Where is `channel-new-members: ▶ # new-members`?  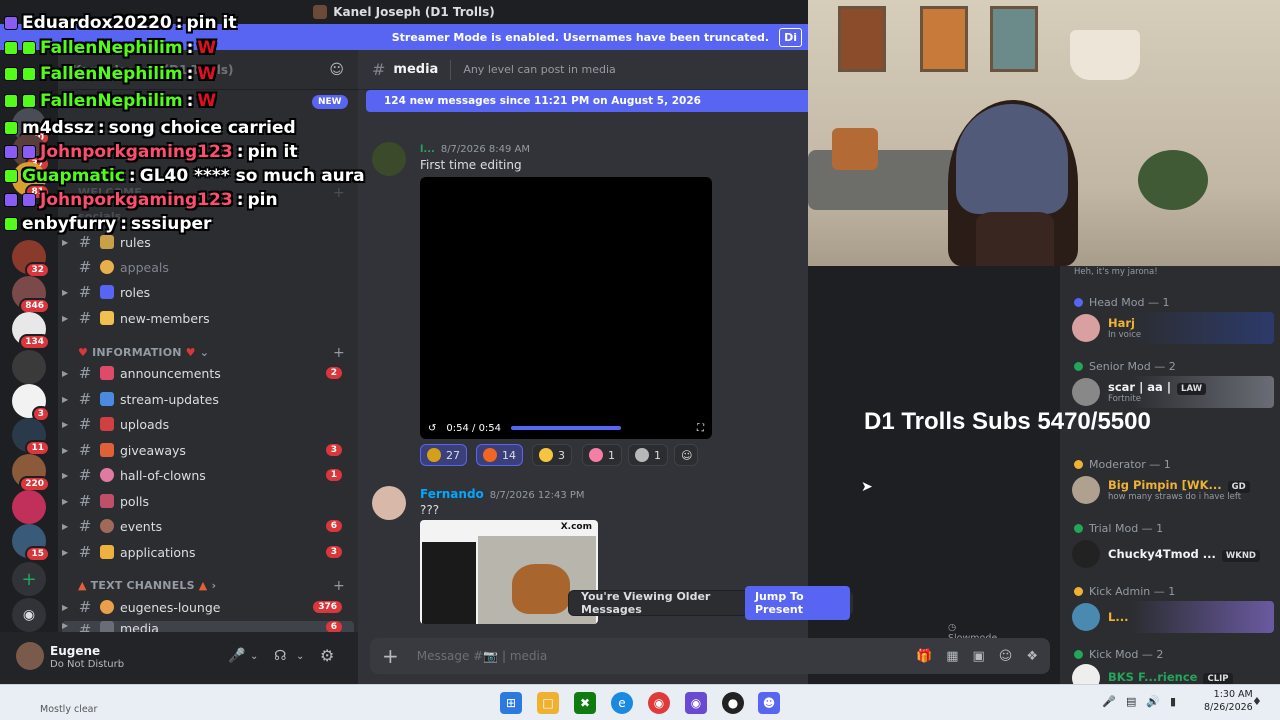
channel-new-members: ▶ # new-members is located at coordinates (208, 318).